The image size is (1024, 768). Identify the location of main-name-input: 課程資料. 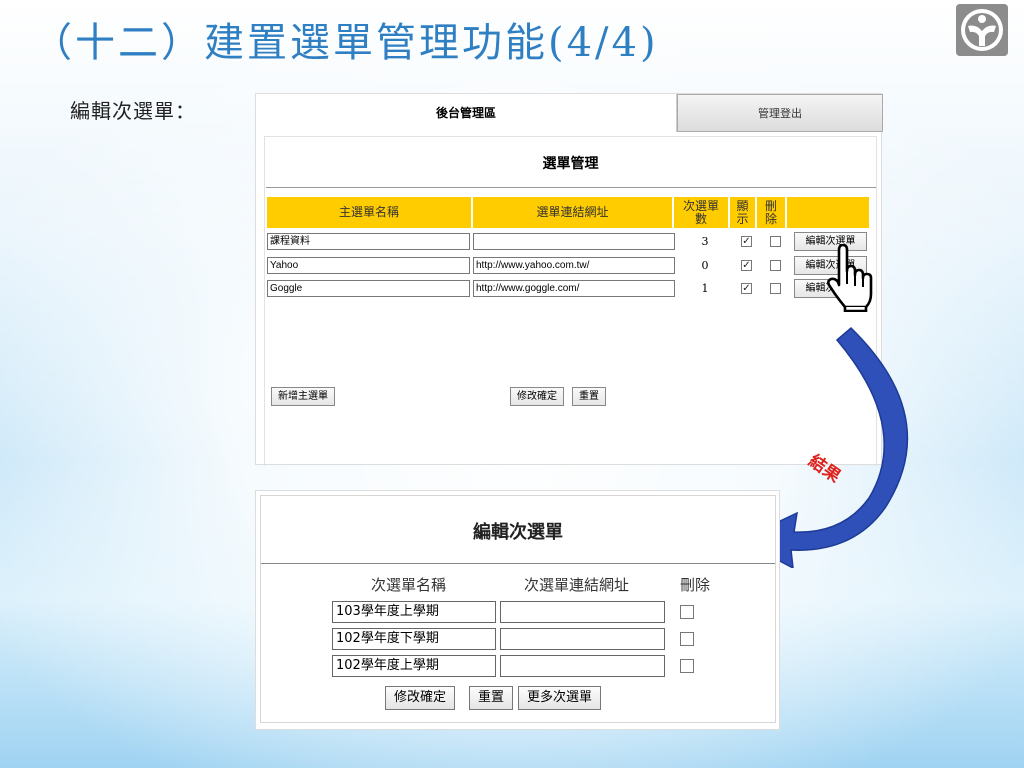
(368, 241).